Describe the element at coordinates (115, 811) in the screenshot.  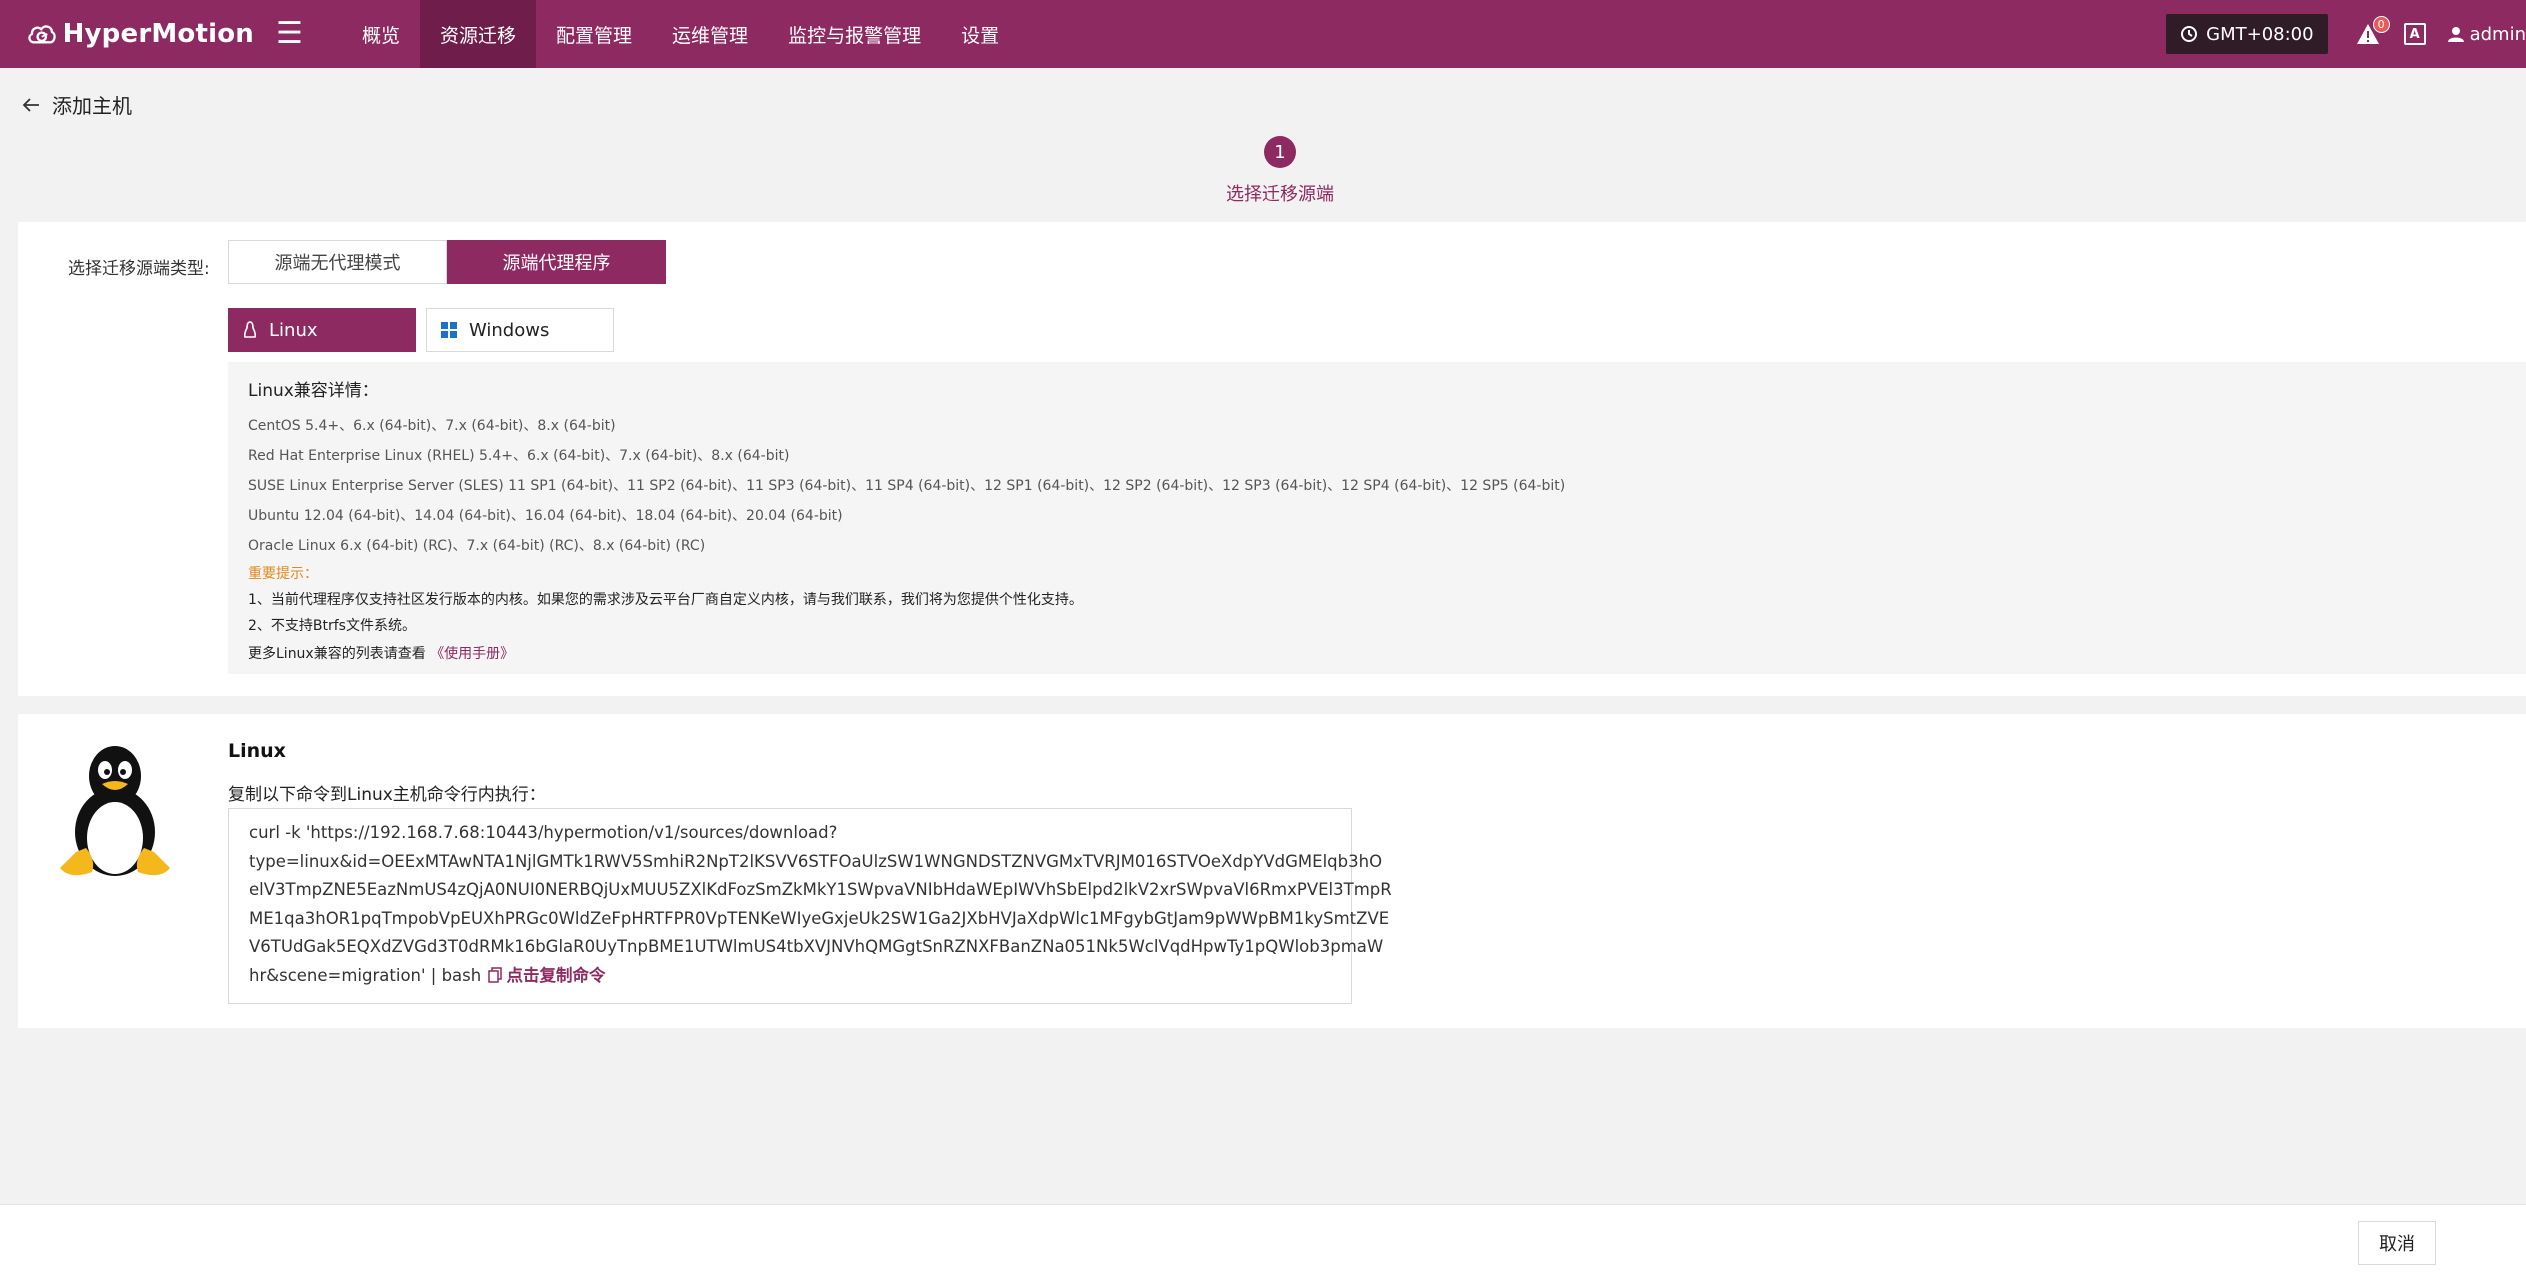
I see `linux-penguin-icon` at that location.